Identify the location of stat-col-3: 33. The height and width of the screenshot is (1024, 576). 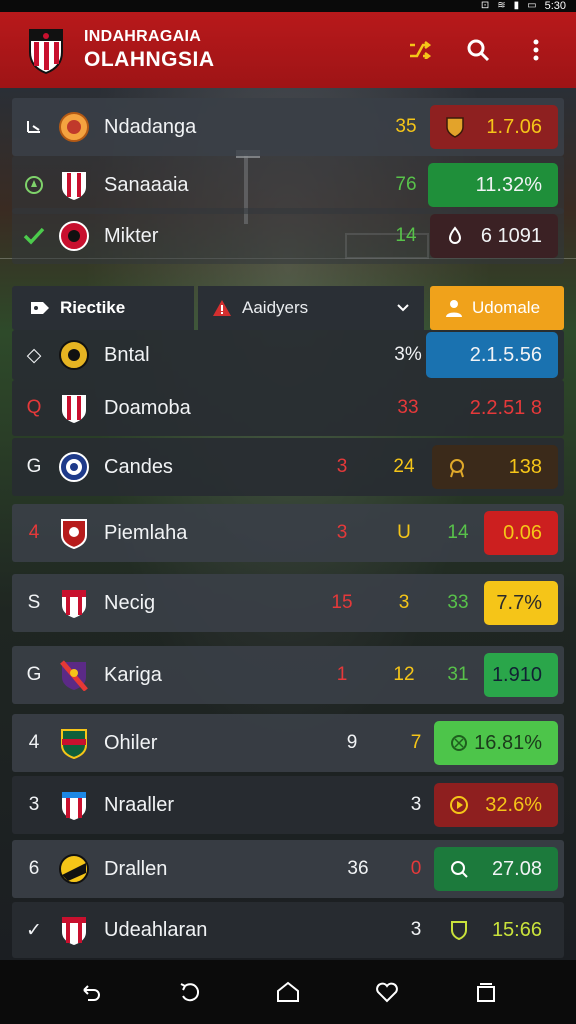
(458, 602).